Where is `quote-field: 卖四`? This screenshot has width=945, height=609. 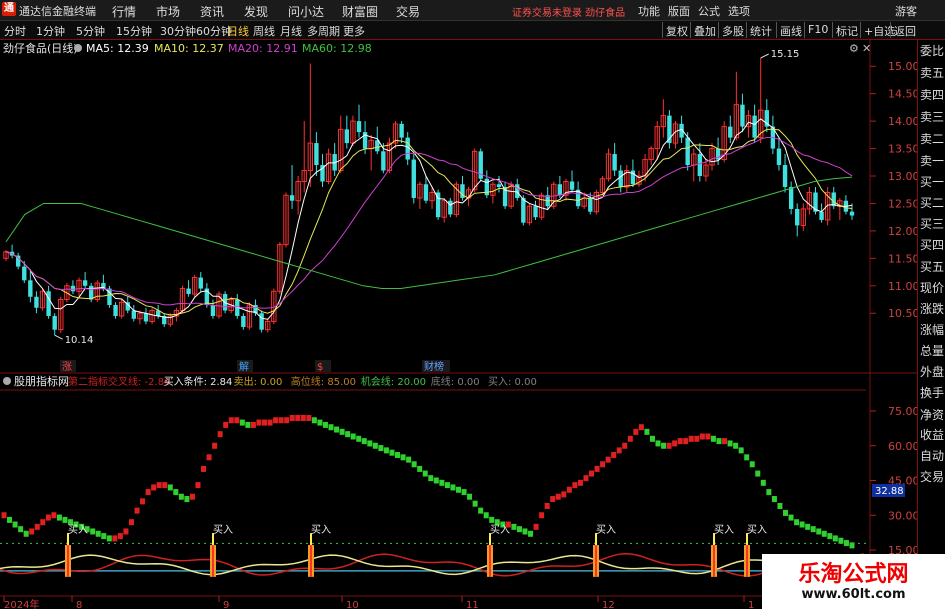 quote-field: 卖四 is located at coordinates (932, 94).